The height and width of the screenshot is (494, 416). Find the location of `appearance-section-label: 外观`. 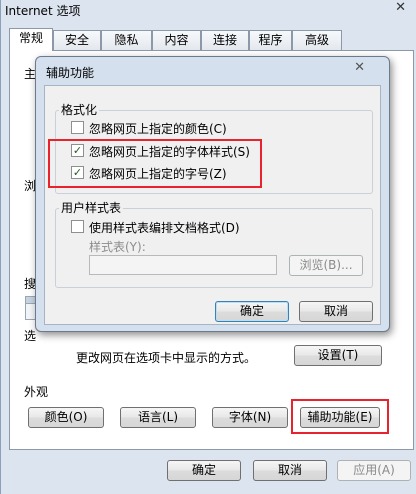

appearance-section-label: 外观 is located at coordinates (36, 392).